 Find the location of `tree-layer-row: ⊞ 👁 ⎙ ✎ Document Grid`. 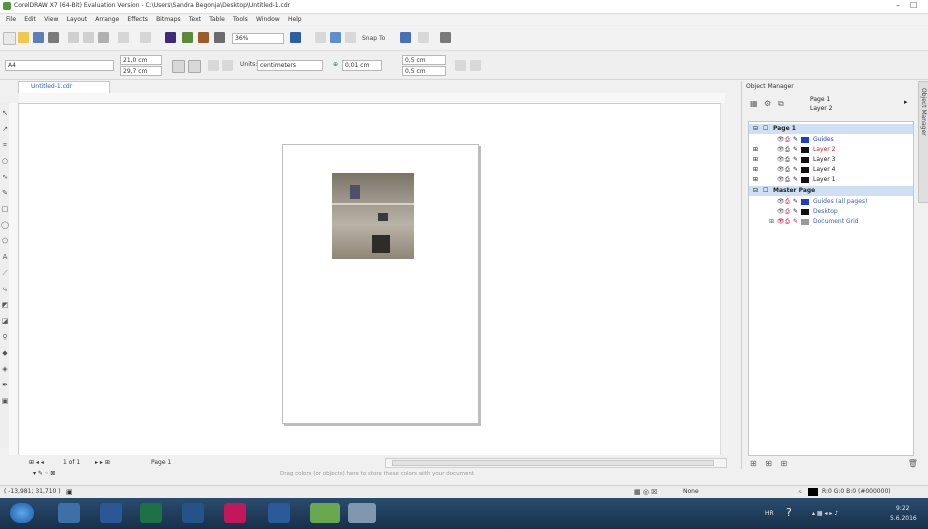

tree-layer-row: ⊞ 👁 ⎙ ✎ Document Grid is located at coordinates (831, 222).